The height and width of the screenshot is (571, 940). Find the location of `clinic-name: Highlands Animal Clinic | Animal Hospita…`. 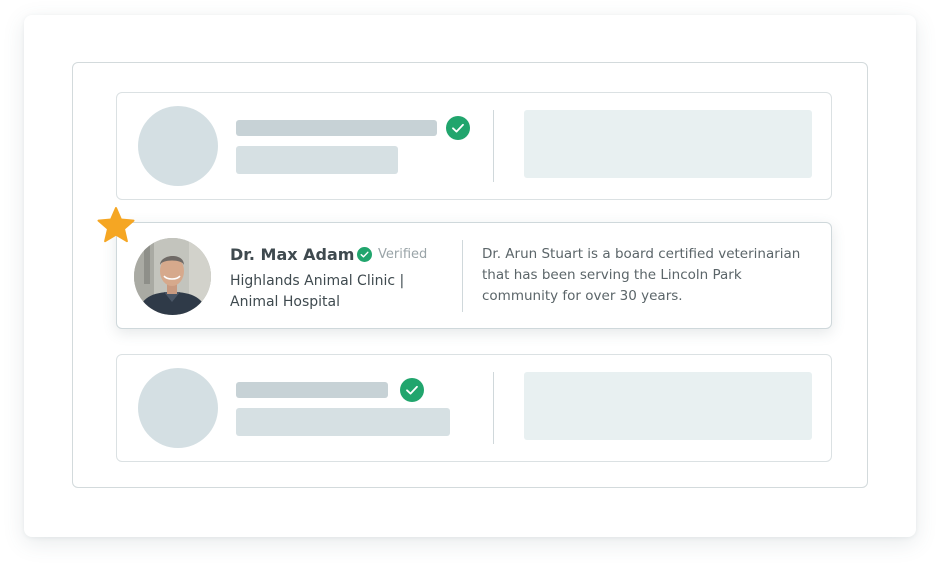

clinic-name: Highlands Animal Clinic | Animal Hospita… is located at coordinates (317, 291).